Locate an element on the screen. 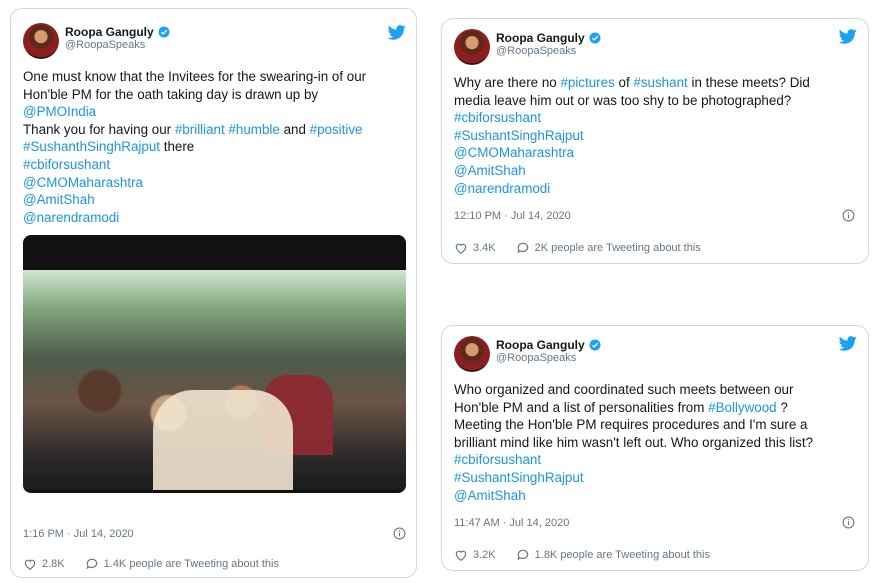  tweet-text-segment: there is located at coordinates (177, 147).